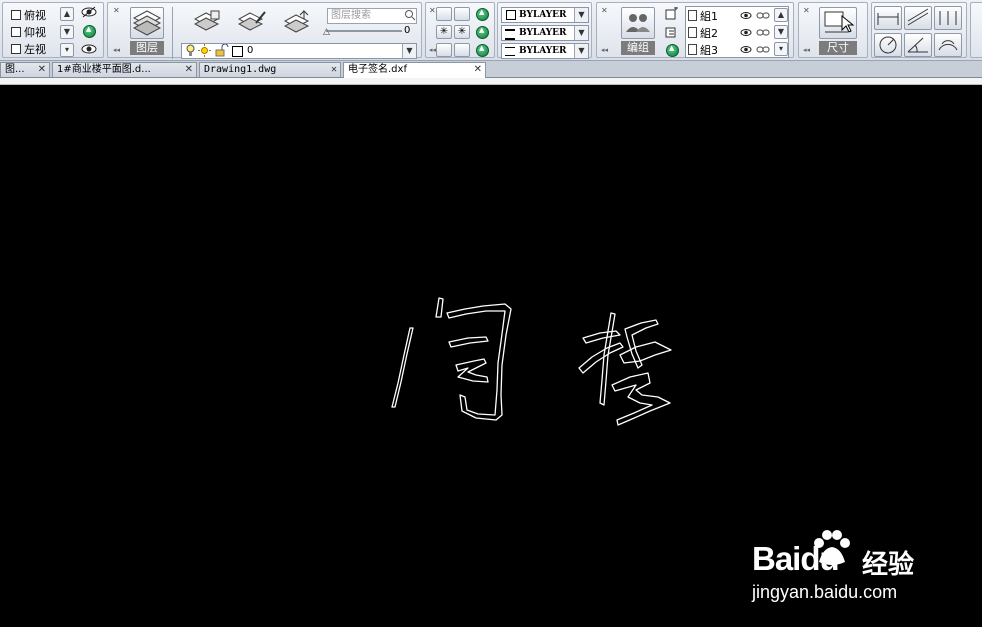 Image resolution: width=982 pixels, height=630 pixels. I want to click on add-group-icon, so click(672, 15).